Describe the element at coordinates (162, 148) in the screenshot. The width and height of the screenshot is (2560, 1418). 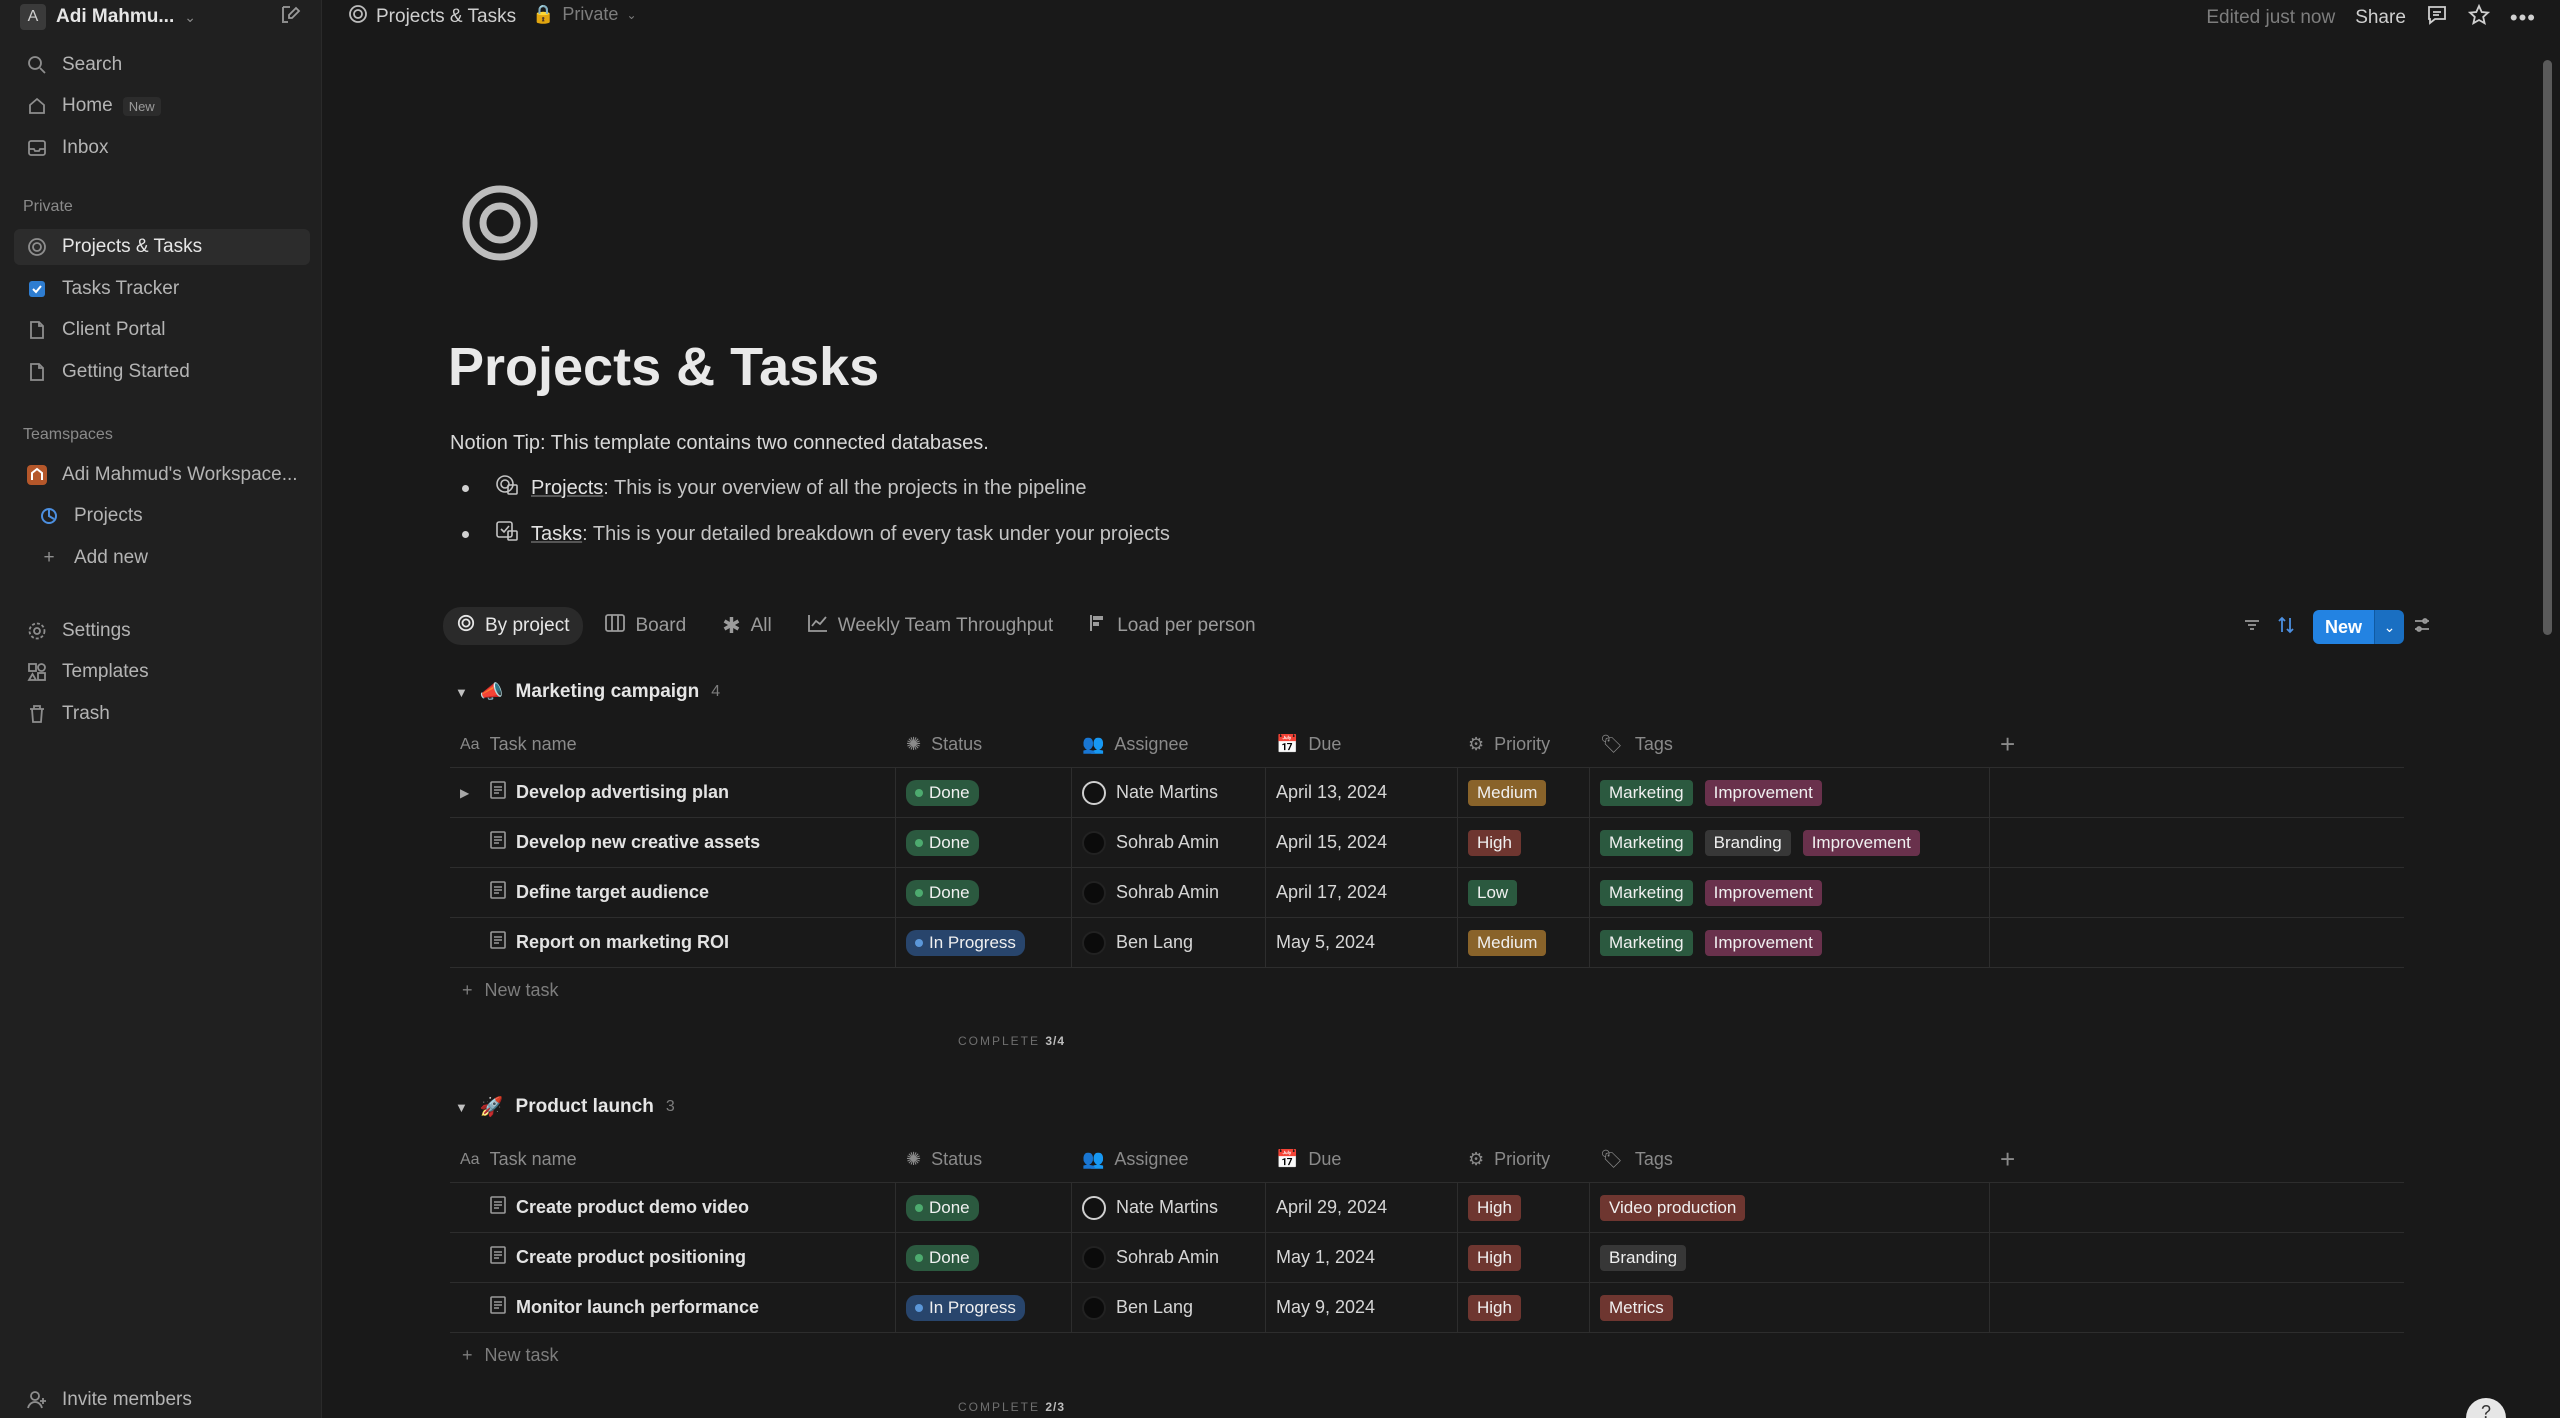
I see `sidebar-item-inbox: Inbox` at that location.